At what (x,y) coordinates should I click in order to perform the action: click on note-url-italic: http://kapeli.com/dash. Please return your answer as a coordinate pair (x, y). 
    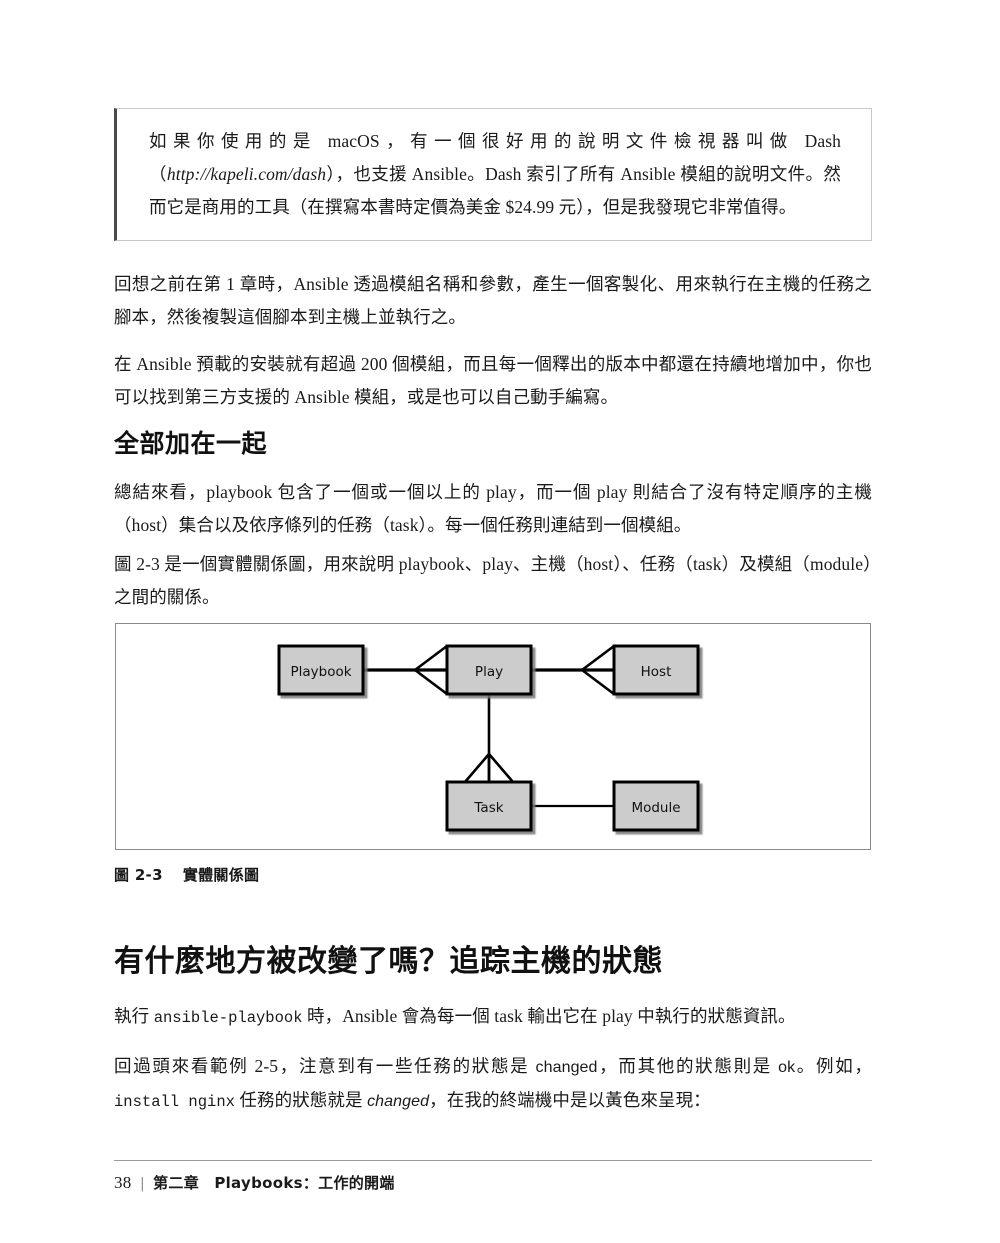
    Looking at the image, I should click on (246, 174).